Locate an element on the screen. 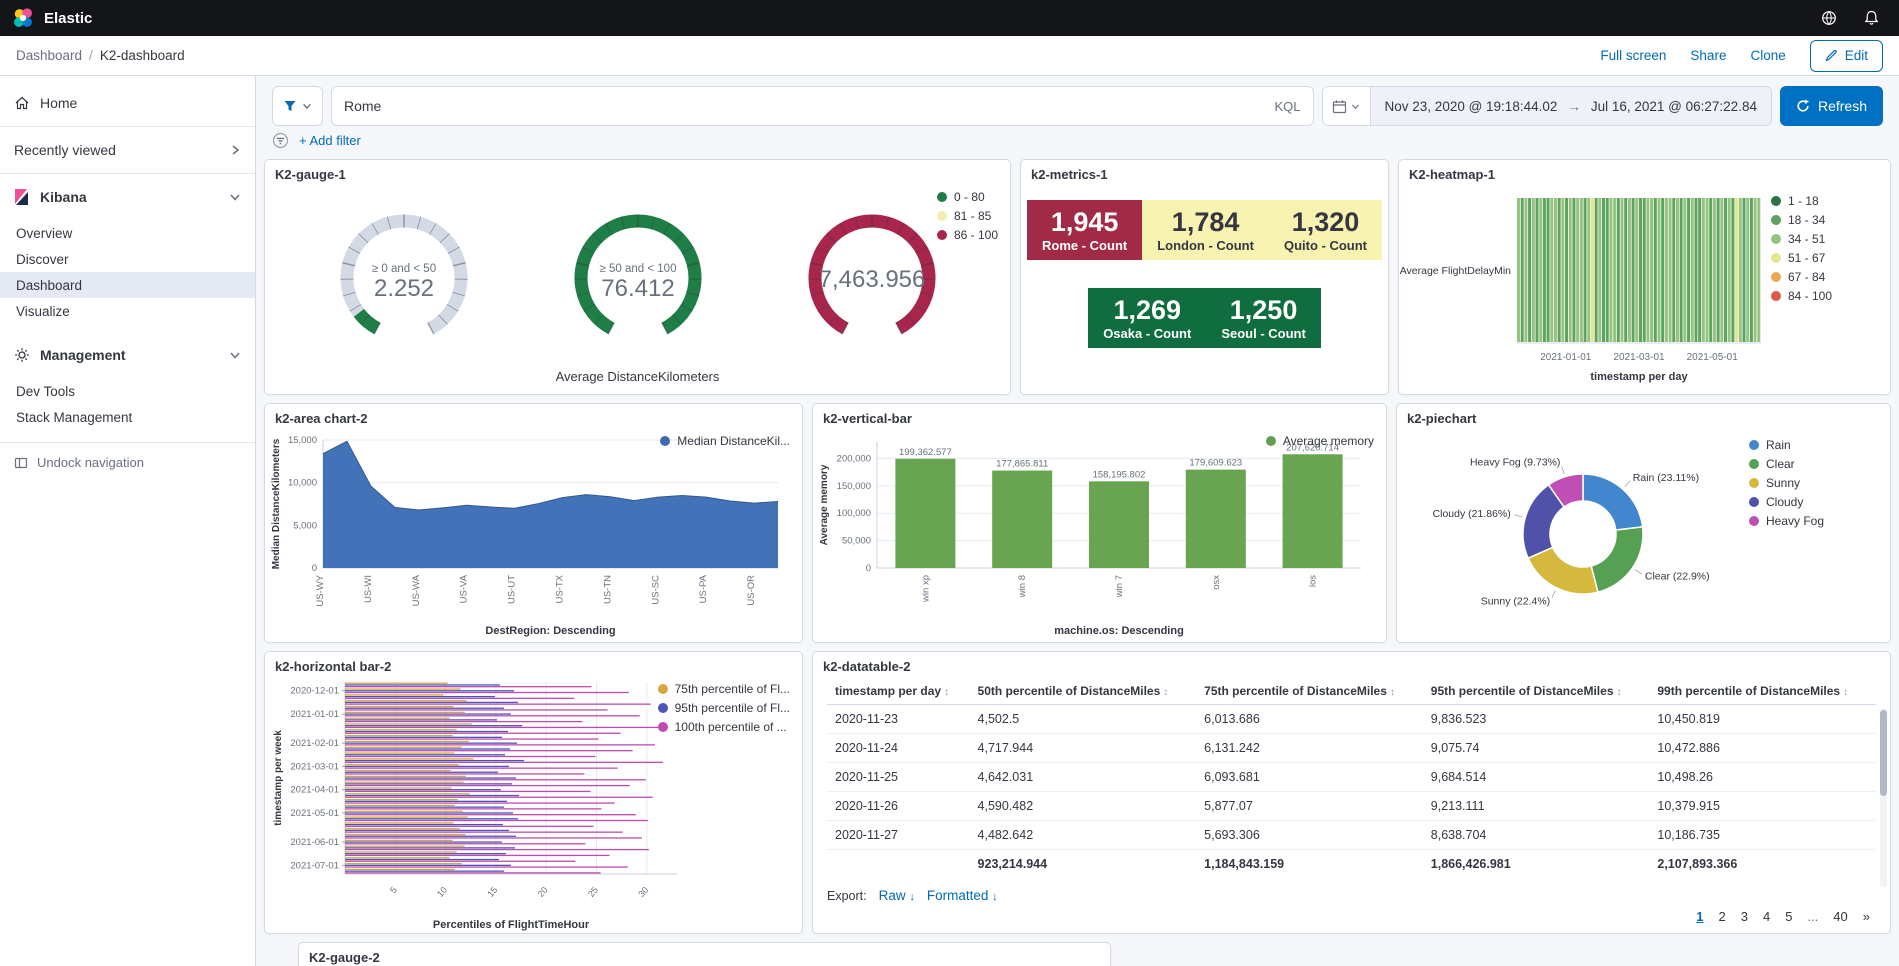 This screenshot has width=1899, height=966. legend-item: 34 - 51 is located at coordinates (1819, 239).